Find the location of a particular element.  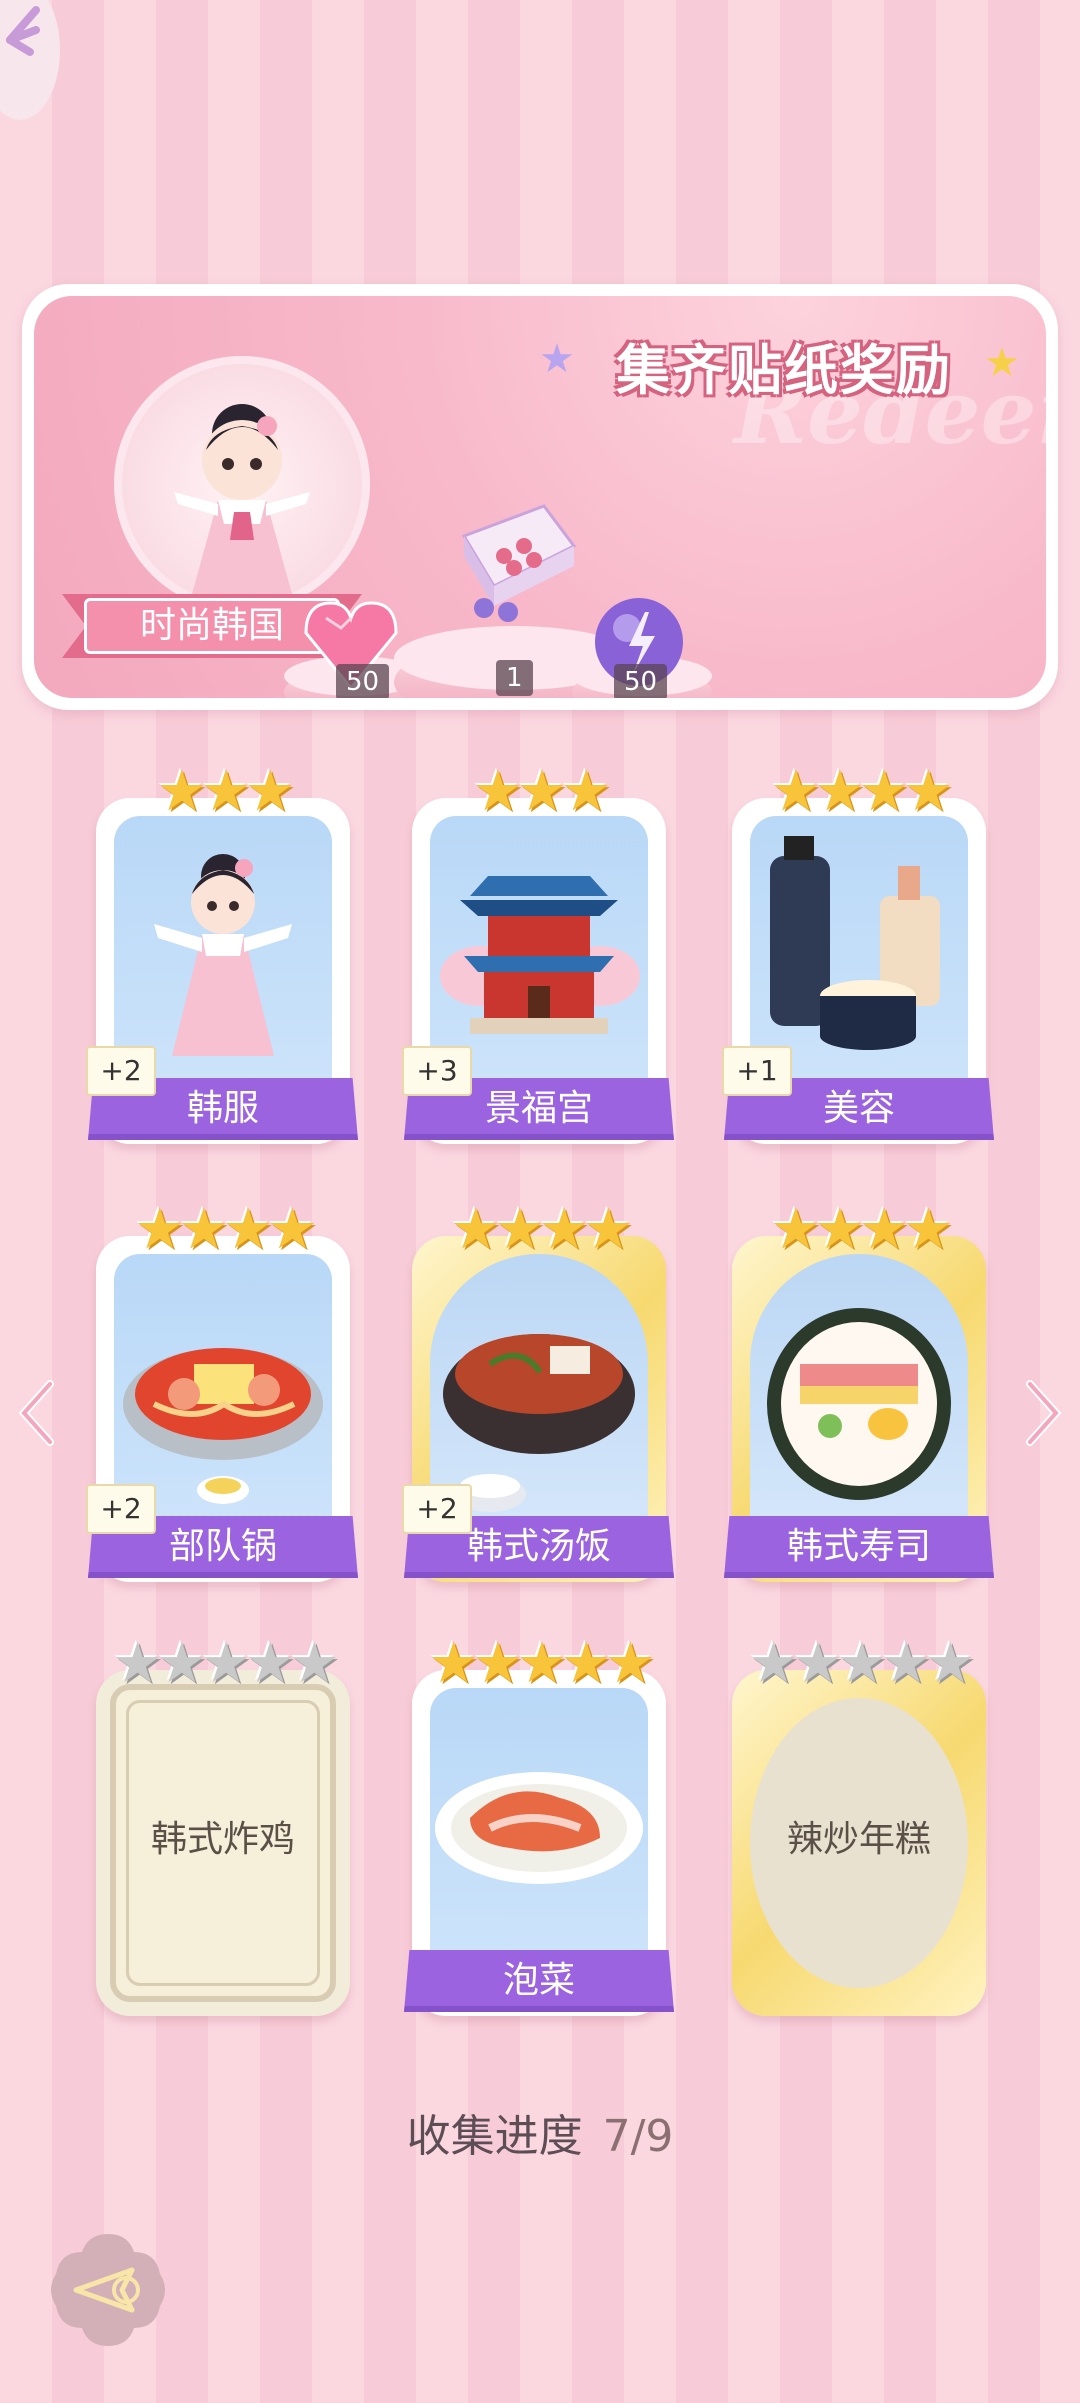

sticker-card: ★★★ 景福宫 +3 is located at coordinates (538, 953).